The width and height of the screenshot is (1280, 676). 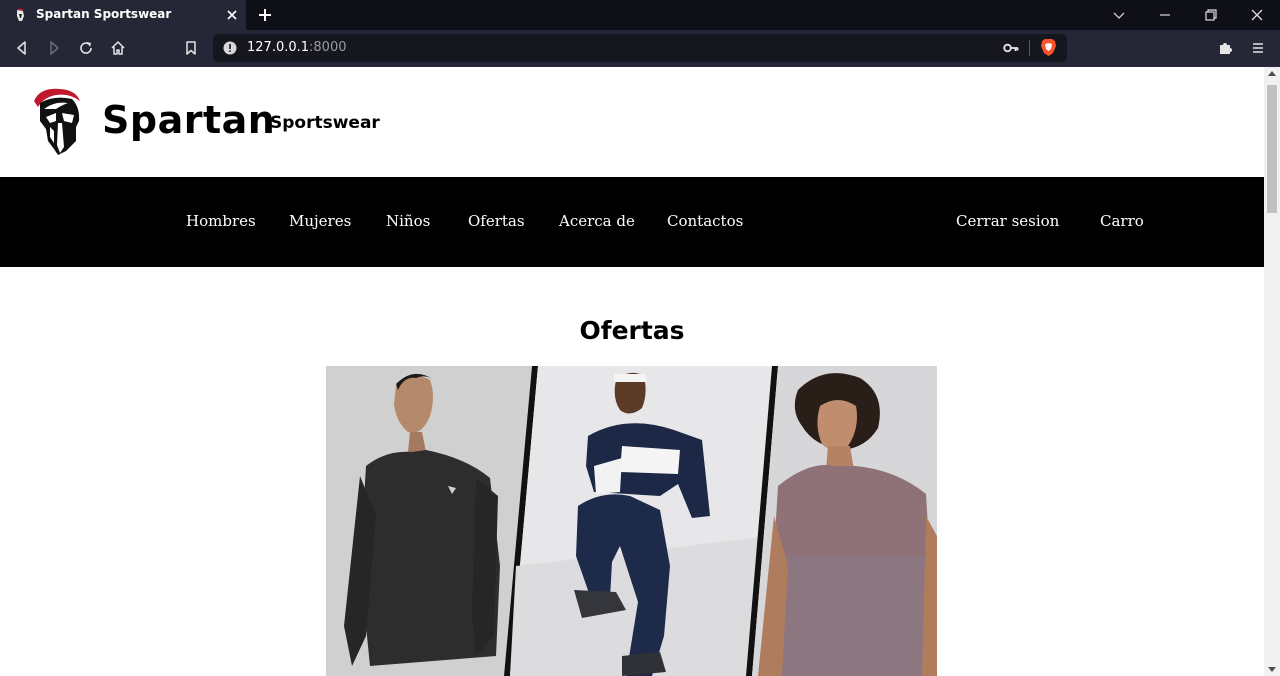 What do you see at coordinates (328, 47) in the screenshot?
I see `url-port: :8000` at bounding box center [328, 47].